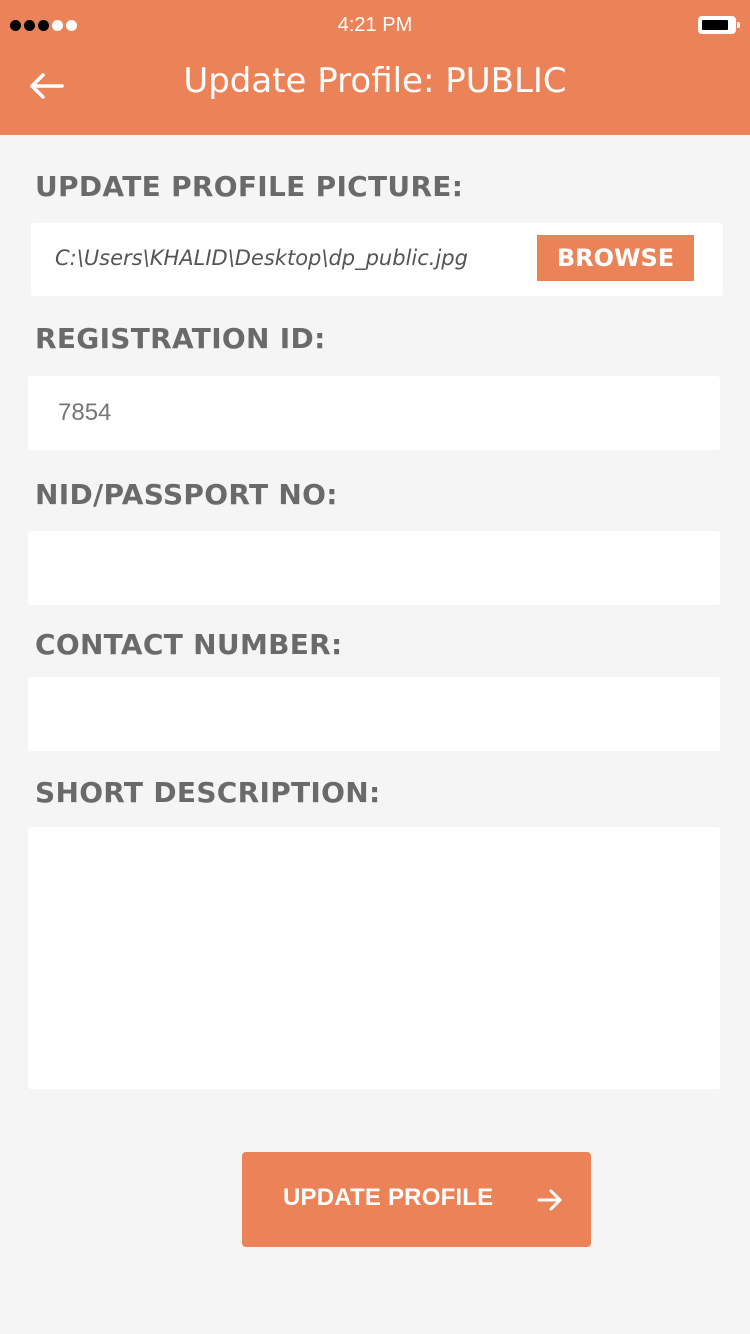 The height and width of the screenshot is (1334, 750). I want to click on file-path-text: C:\Users\KHALID\Desktop\dp_public.jpg, so click(261, 258).